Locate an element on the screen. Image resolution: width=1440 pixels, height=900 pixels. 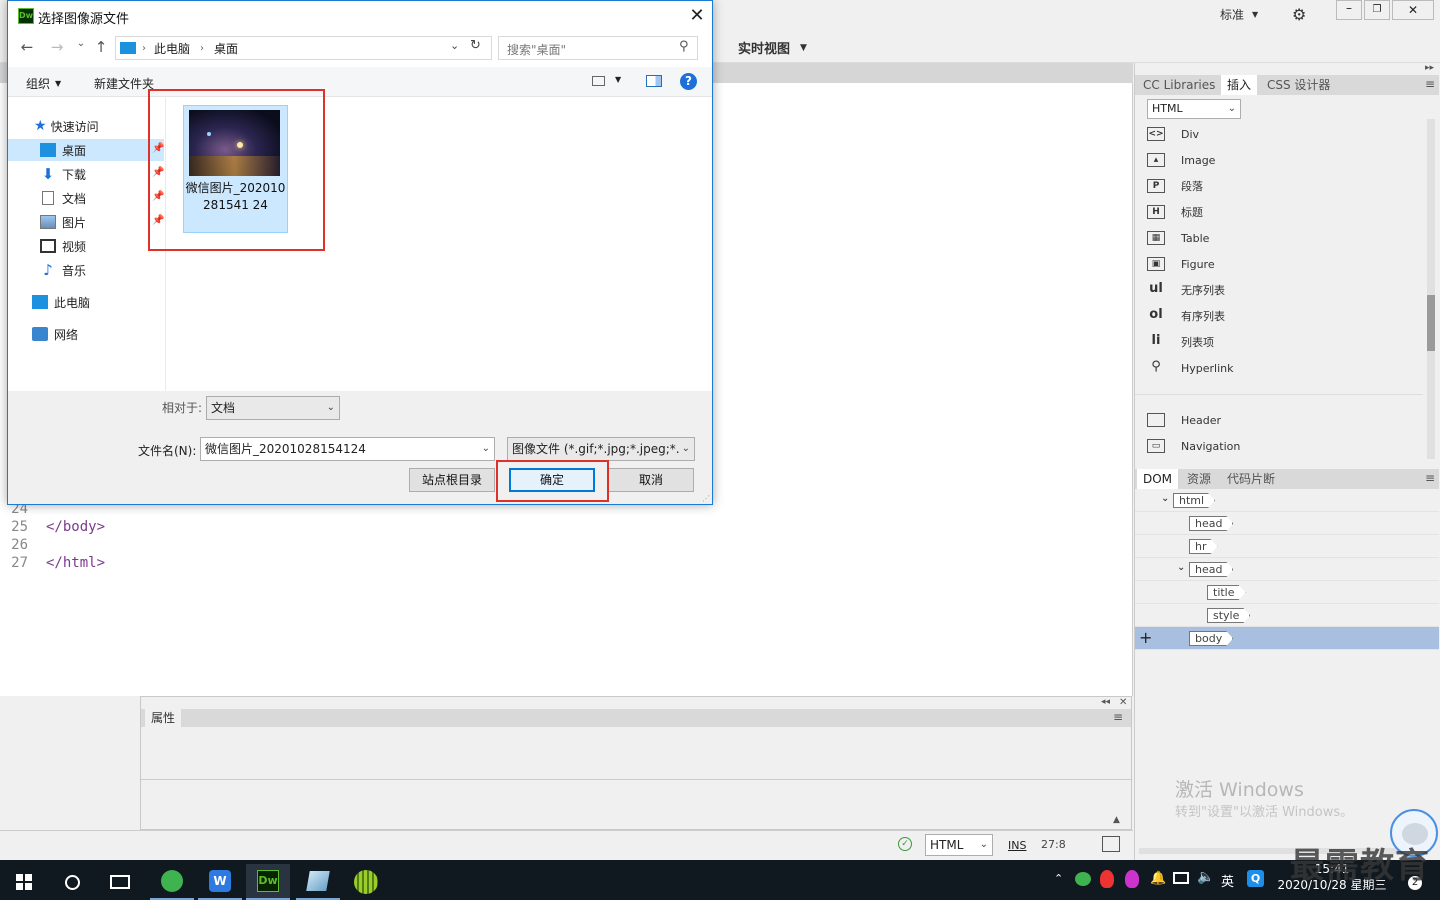
address-bar: › 此电脑 › 桌面 ⌄ ↻ is located at coordinates (303, 48).